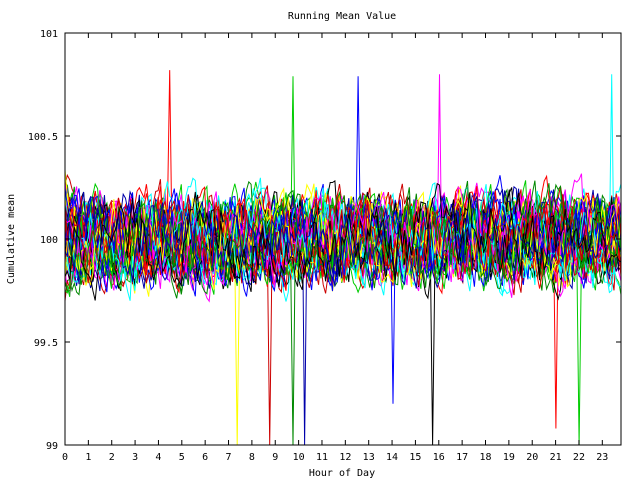 Image resolution: width=640 pixels, height=480 pixels. Describe the element at coordinates (65, 457) in the screenshot. I see `x-tick-label: 0` at that location.